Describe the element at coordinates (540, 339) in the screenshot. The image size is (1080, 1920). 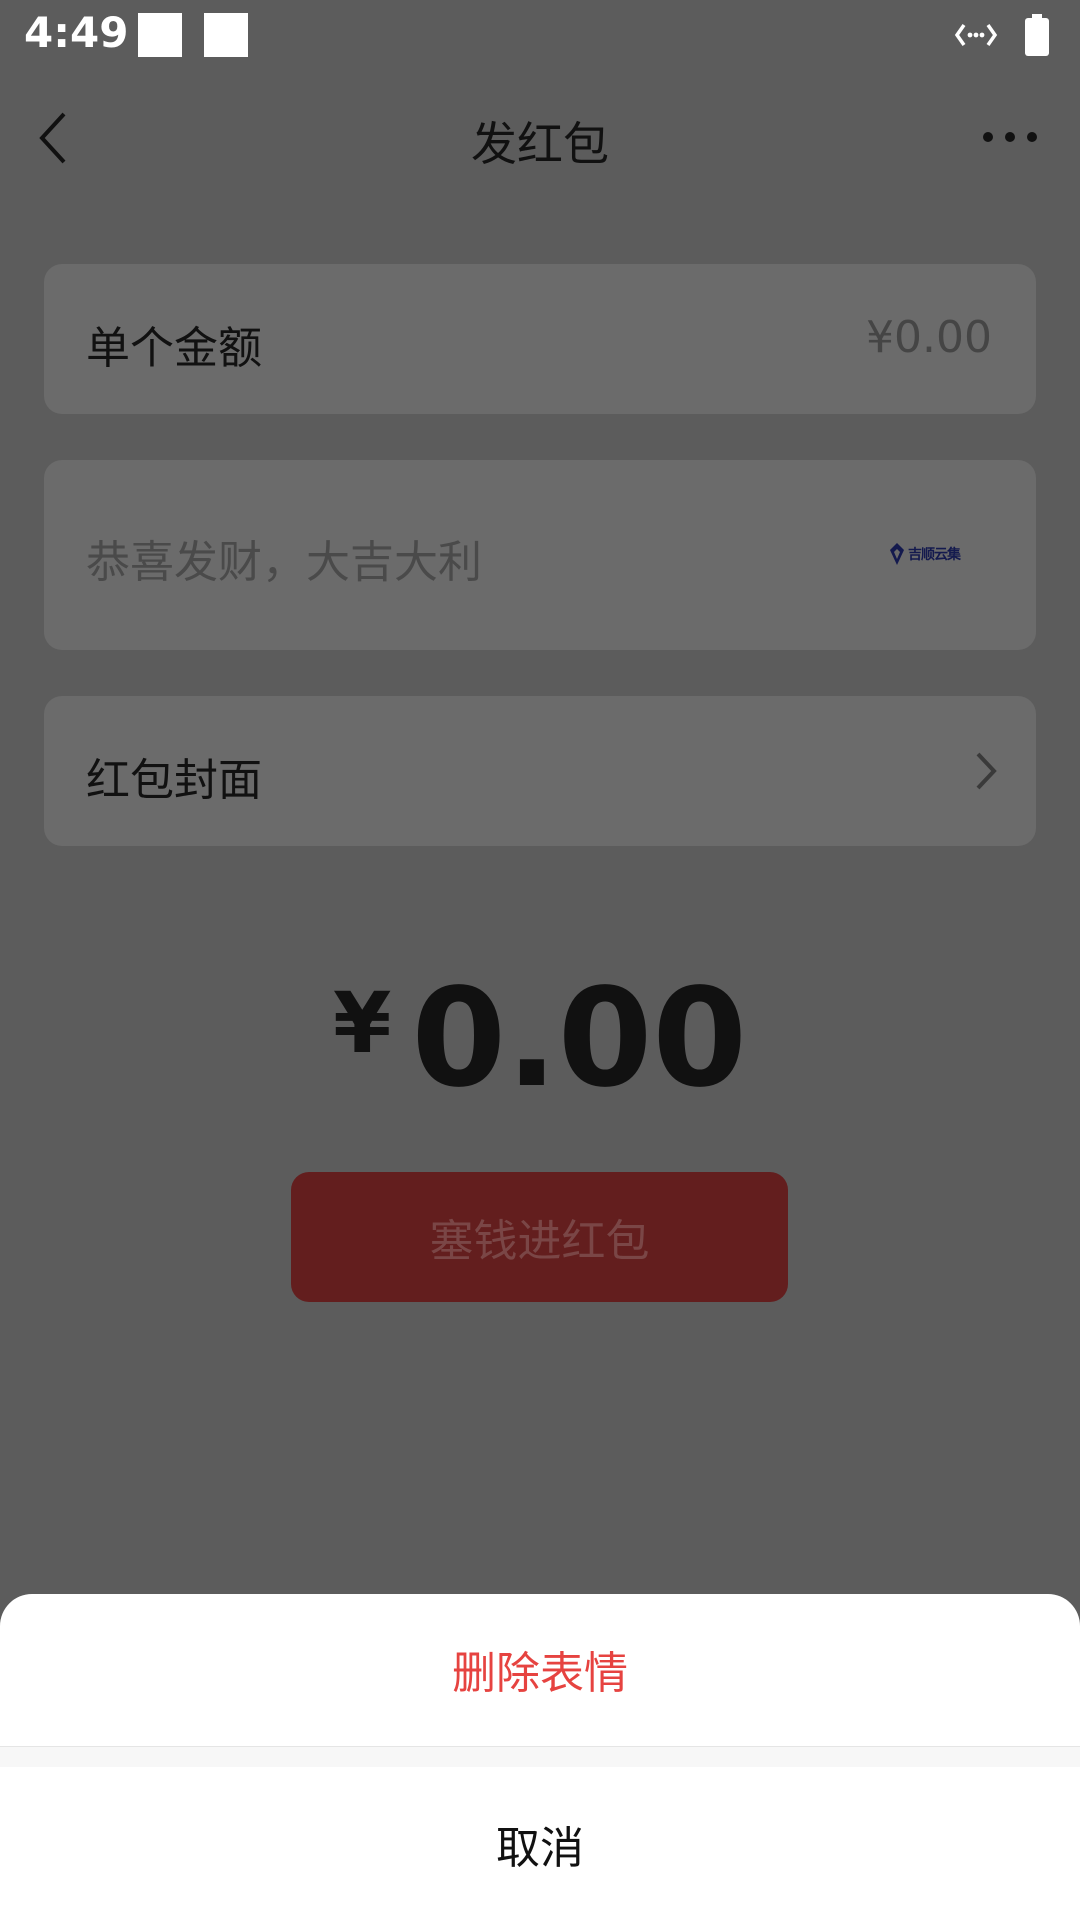
I see `amount-input-row: 单个金额 ¥0.00` at that location.